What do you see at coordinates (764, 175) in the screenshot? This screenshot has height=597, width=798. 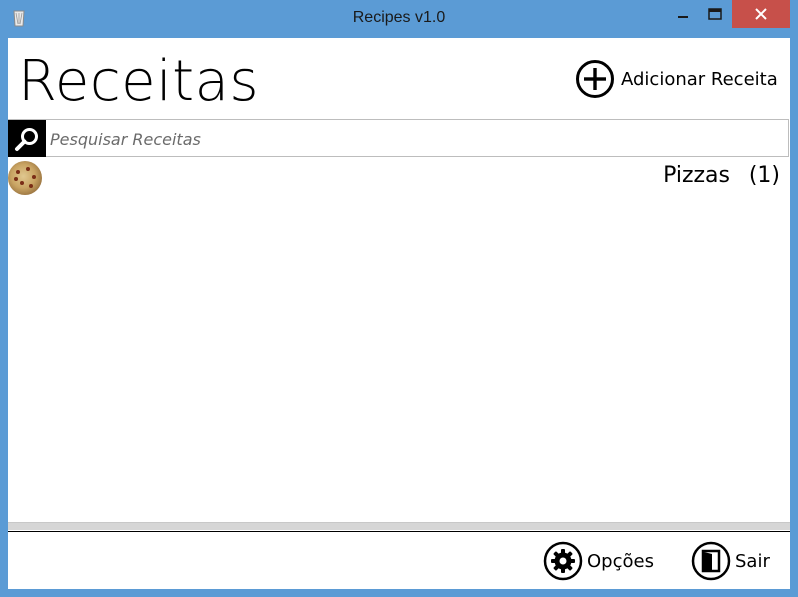 I see `category-count: (1)` at bounding box center [764, 175].